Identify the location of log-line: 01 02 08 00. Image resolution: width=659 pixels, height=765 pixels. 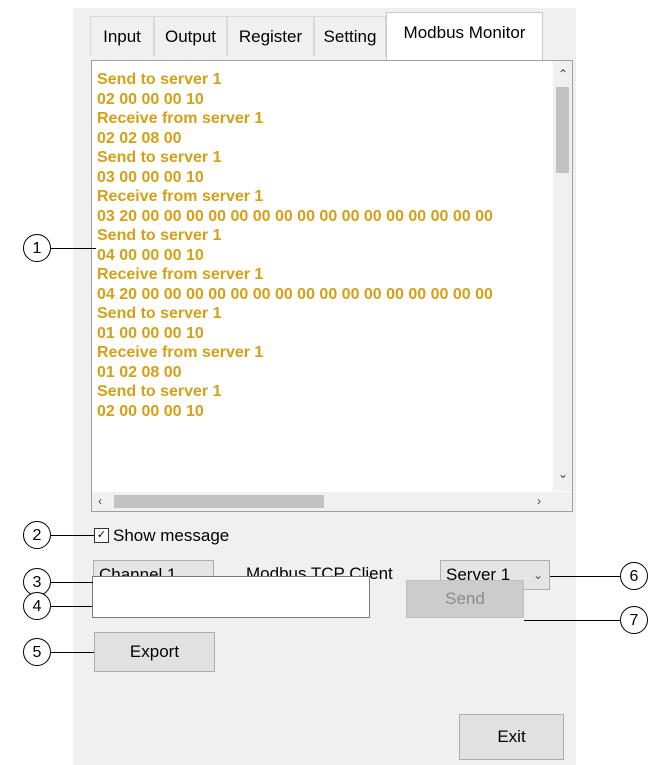
(139, 372).